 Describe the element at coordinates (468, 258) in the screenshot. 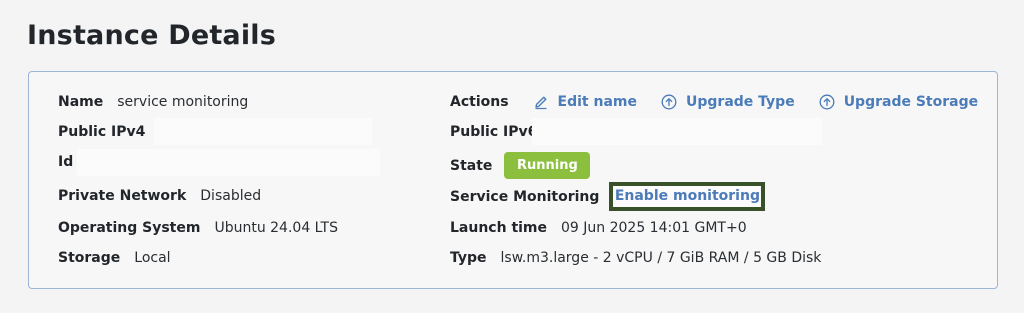

I see `type-label: Type` at that location.